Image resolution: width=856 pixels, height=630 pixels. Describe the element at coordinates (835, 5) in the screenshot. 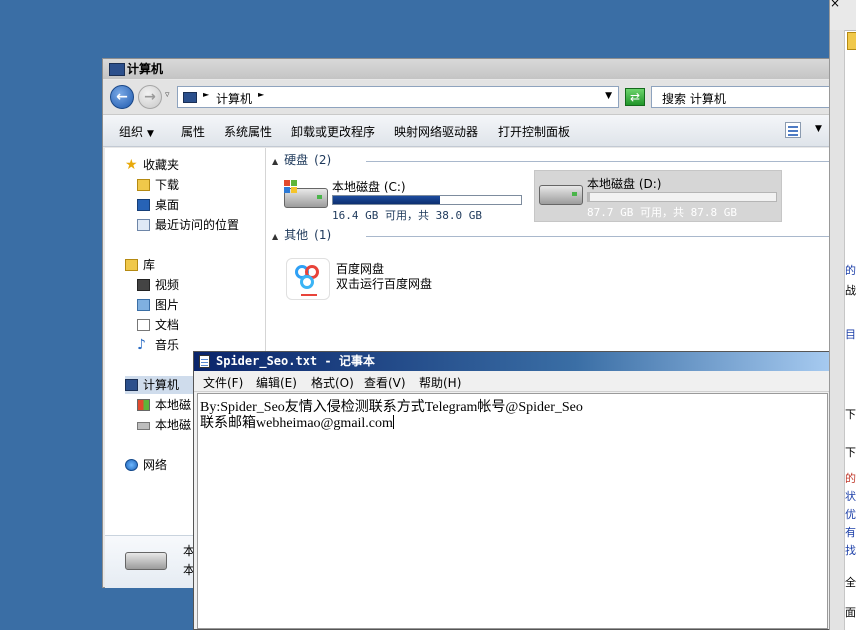

I see `close-icon: ×` at that location.